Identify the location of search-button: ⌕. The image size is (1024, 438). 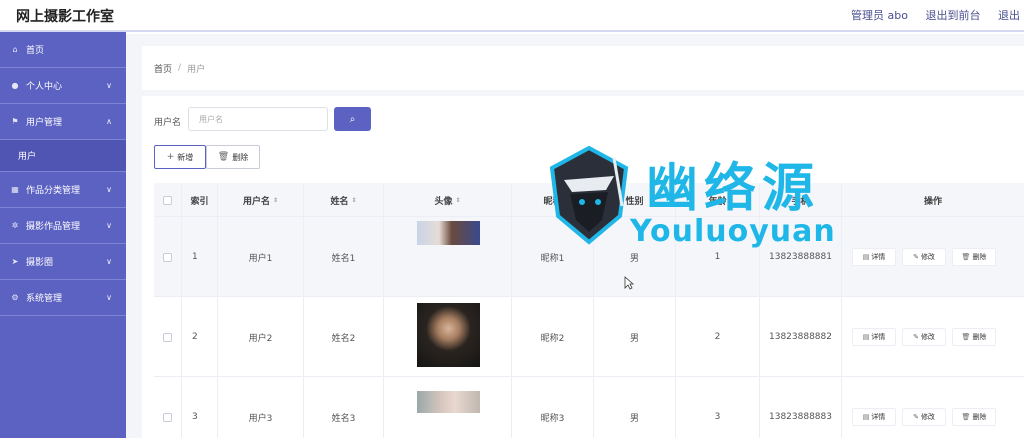
(352, 119).